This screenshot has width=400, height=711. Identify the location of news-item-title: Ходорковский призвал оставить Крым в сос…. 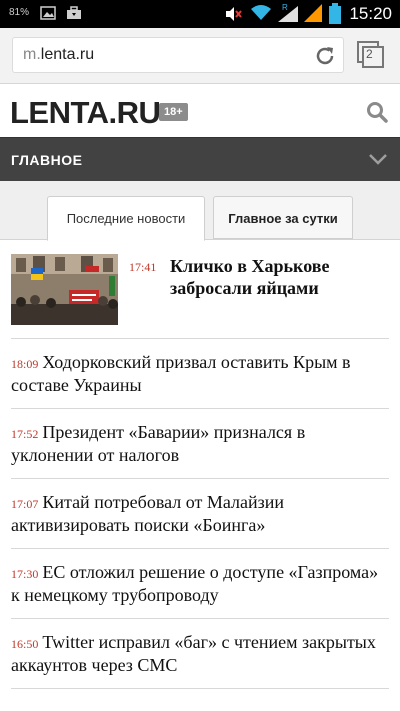
(181, 373).